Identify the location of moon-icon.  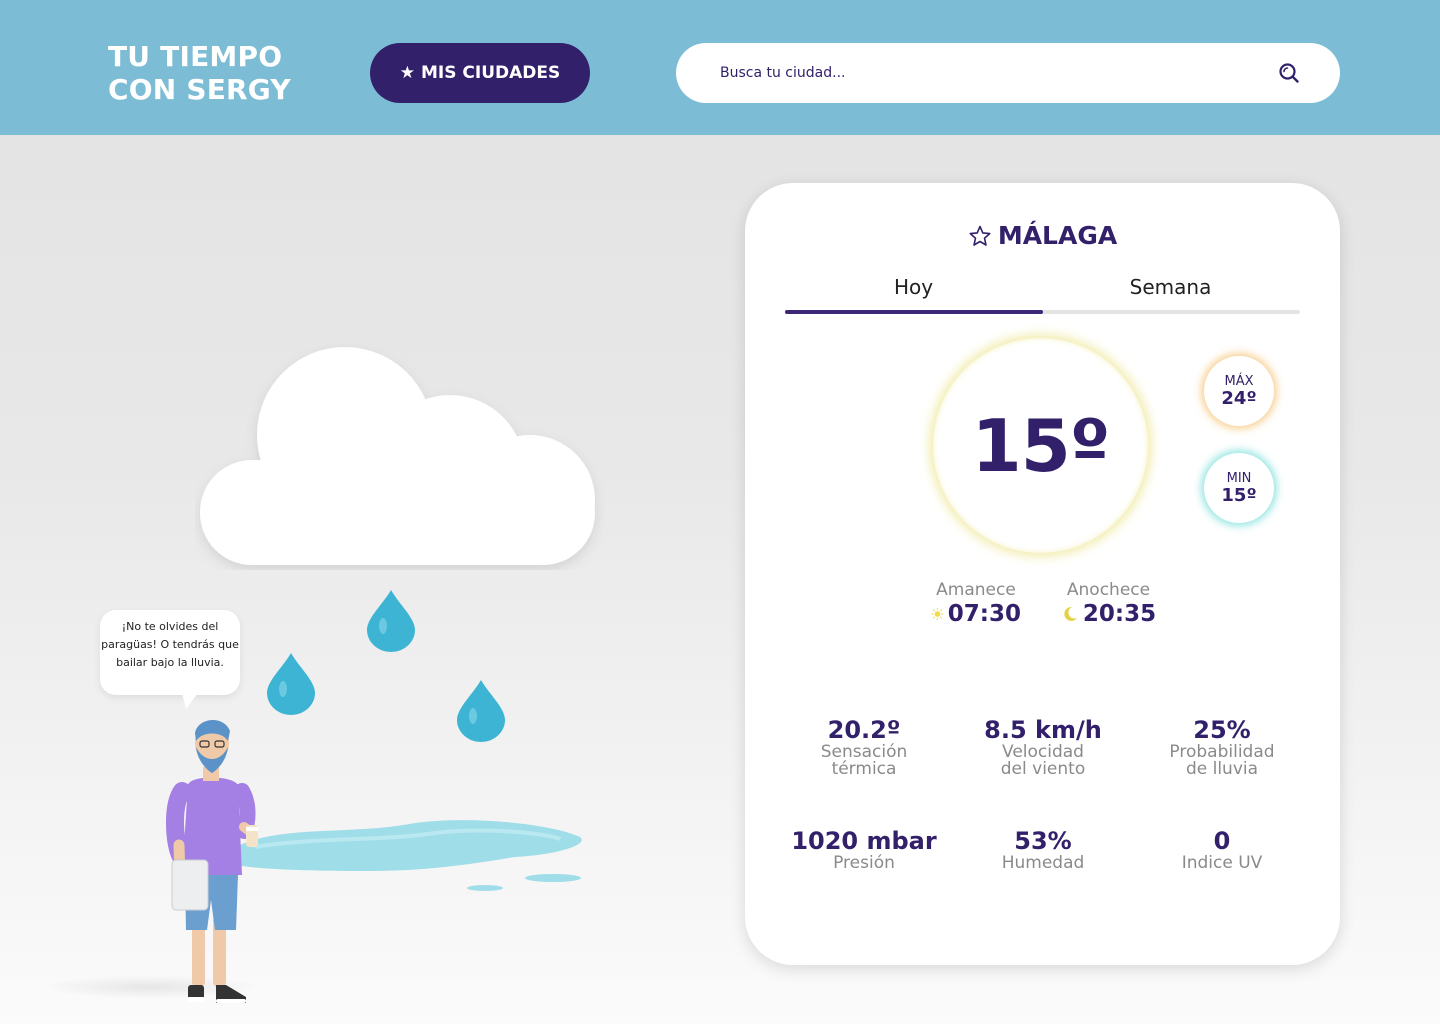
(1070, 613).